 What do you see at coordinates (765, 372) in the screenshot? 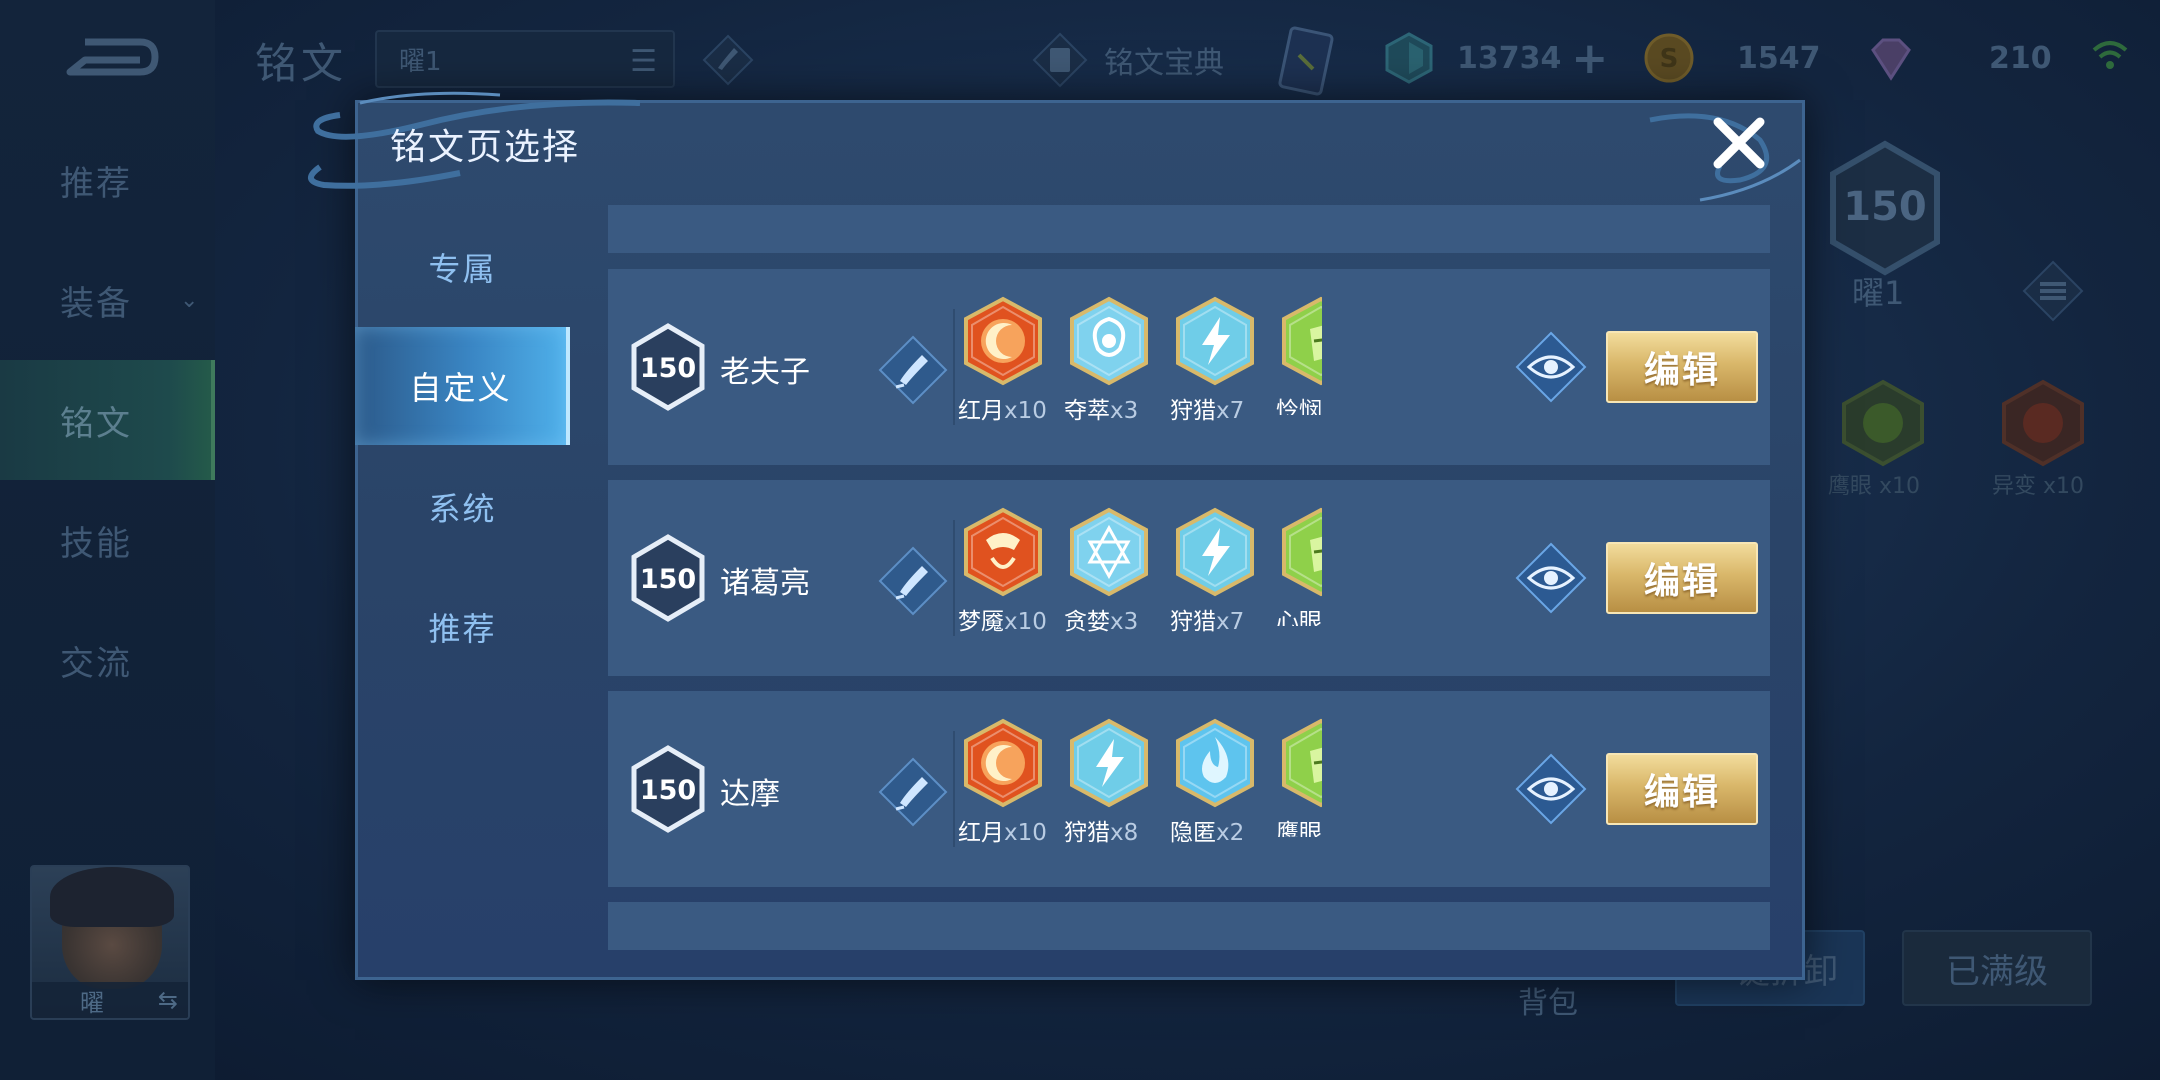
I see `page-name: 老夫子` at bounding box center [765, 372].